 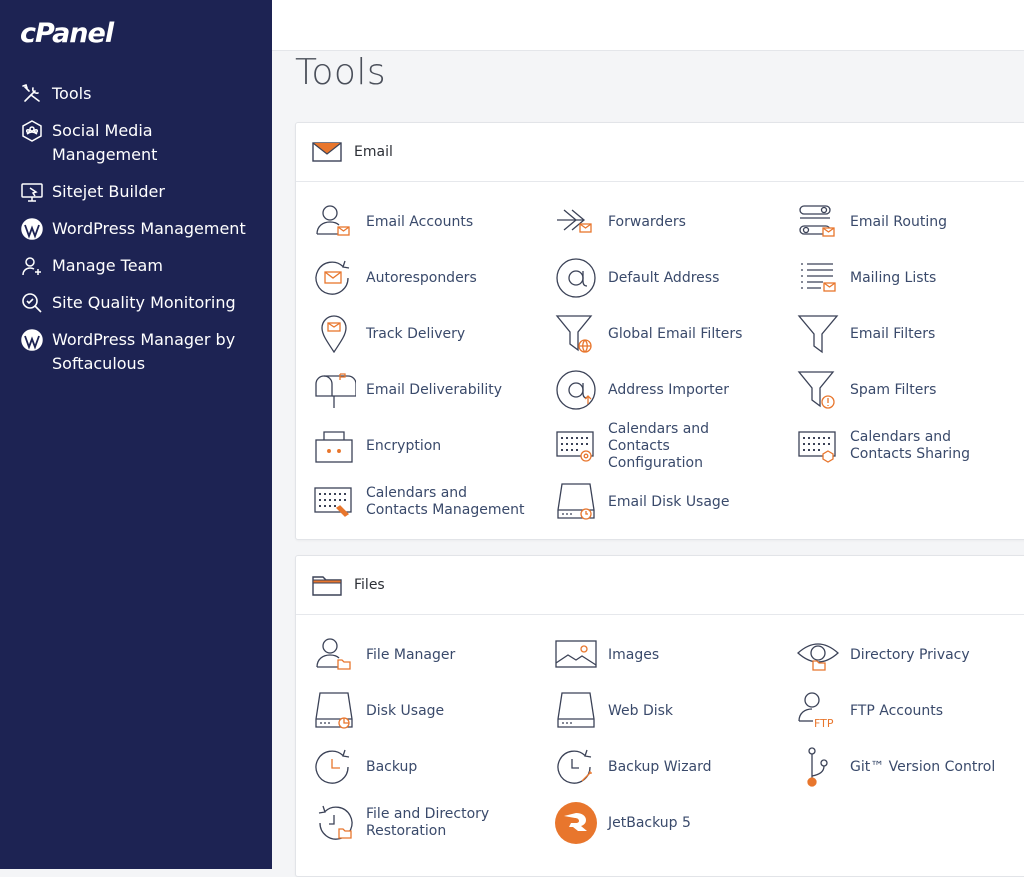 I want to click on backup-wizard-icon, so click(x=576, y=767).